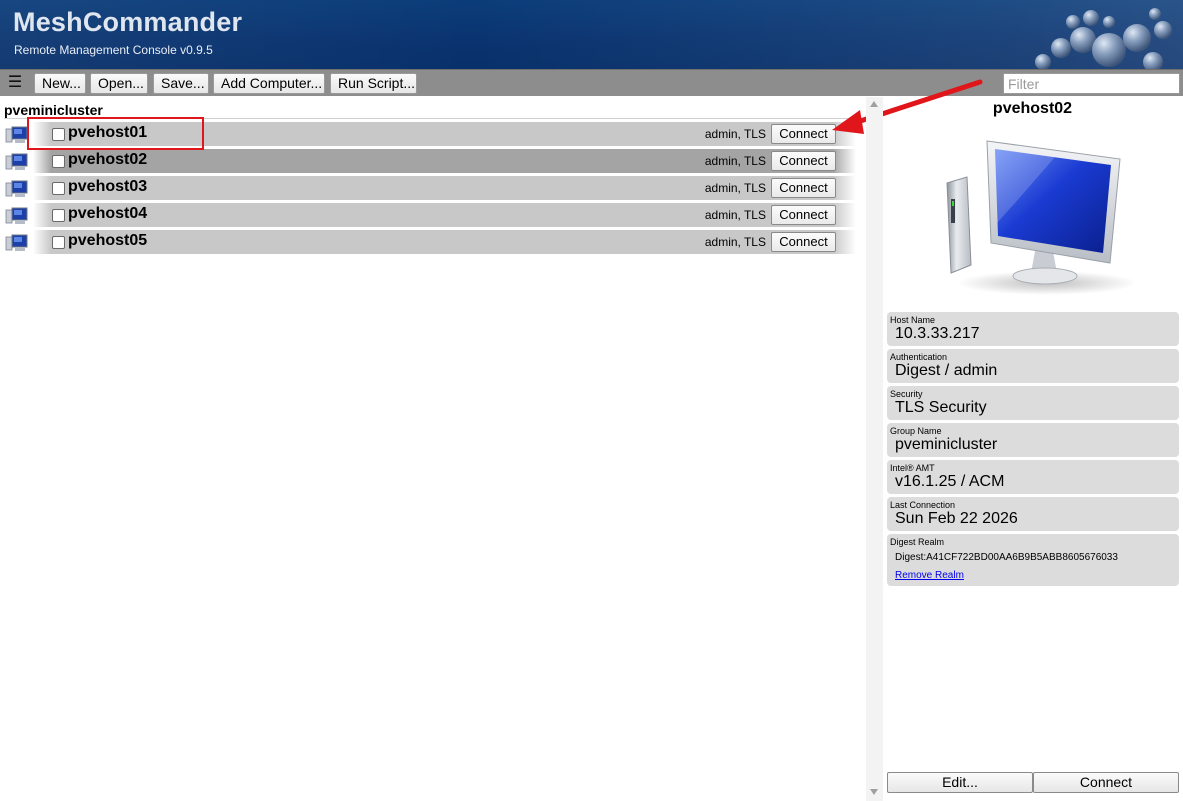 The width and height of the screenshot is (1183, 801). What do you see at coordinates (1041, 217) in the screenshot?
I see `computer-image-icon` at bounding box center [1041, 217].